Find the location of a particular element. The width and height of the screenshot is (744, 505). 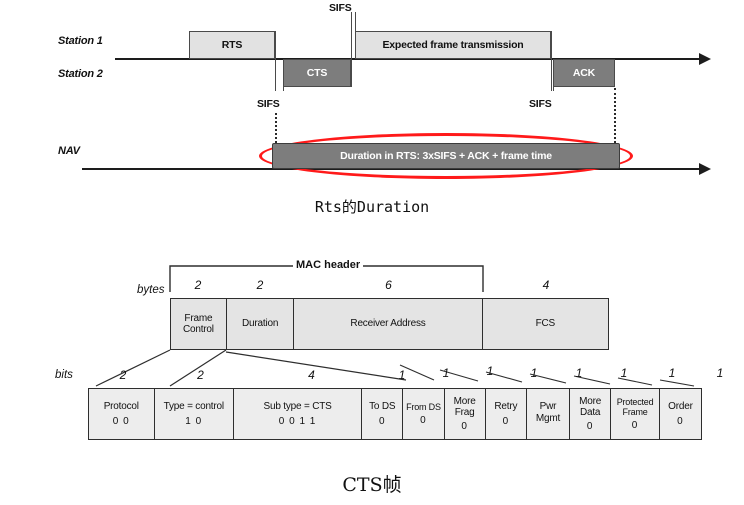

tick-rts-end is located at coordinates (275, 61).